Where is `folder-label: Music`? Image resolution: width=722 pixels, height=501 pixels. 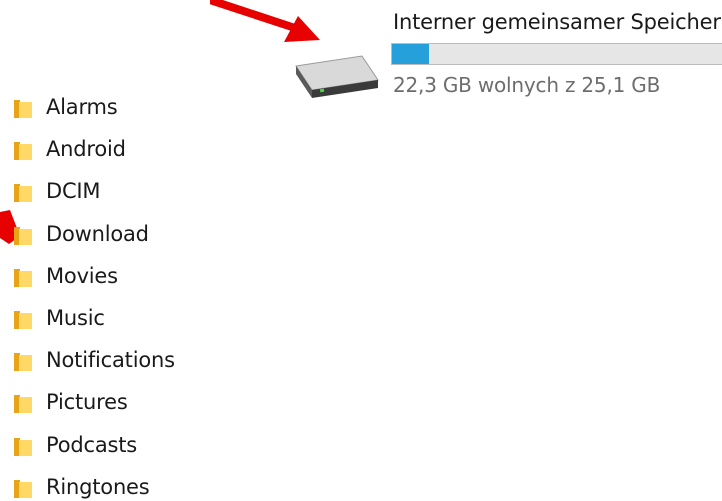
folder-label: Music is located at coordinates (75, 317).